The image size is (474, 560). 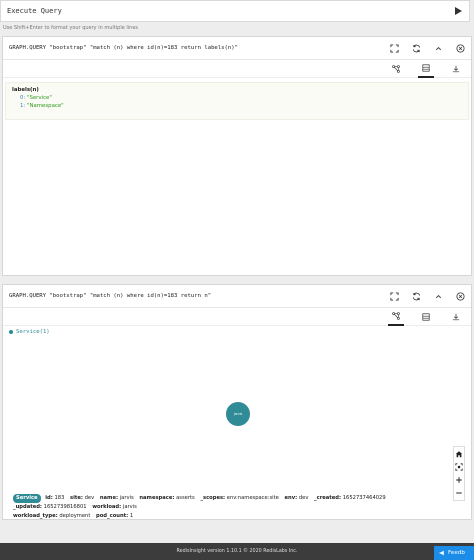 I want to click on property-key: env:, so click(x=291, y=498).